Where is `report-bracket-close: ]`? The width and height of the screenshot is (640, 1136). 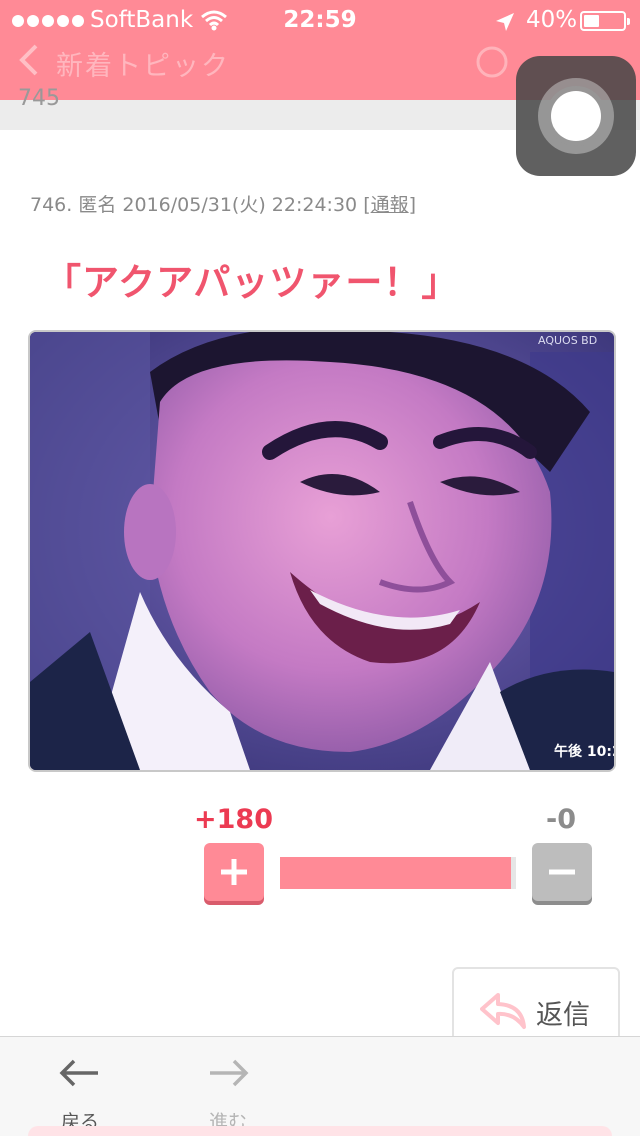 report-bracket-close: ] is located at coordinates (412, 205).